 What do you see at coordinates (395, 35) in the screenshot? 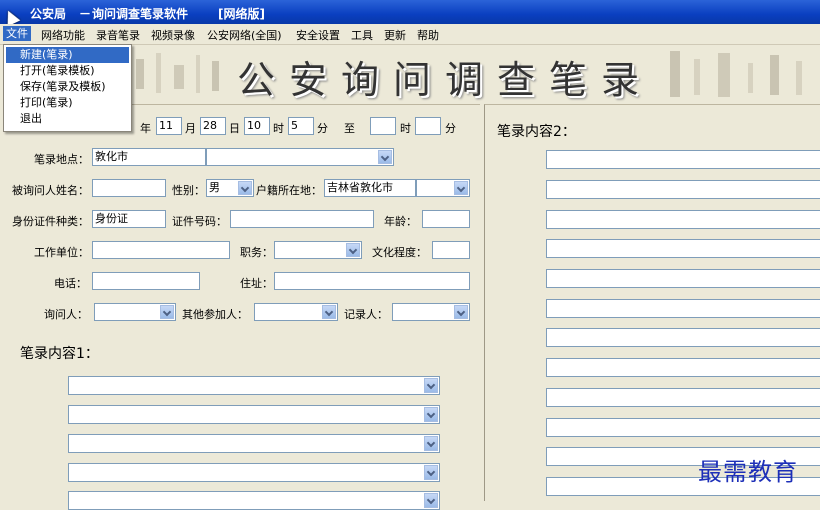
I see `menu-update: 更新` at bounding box center [395, 35].